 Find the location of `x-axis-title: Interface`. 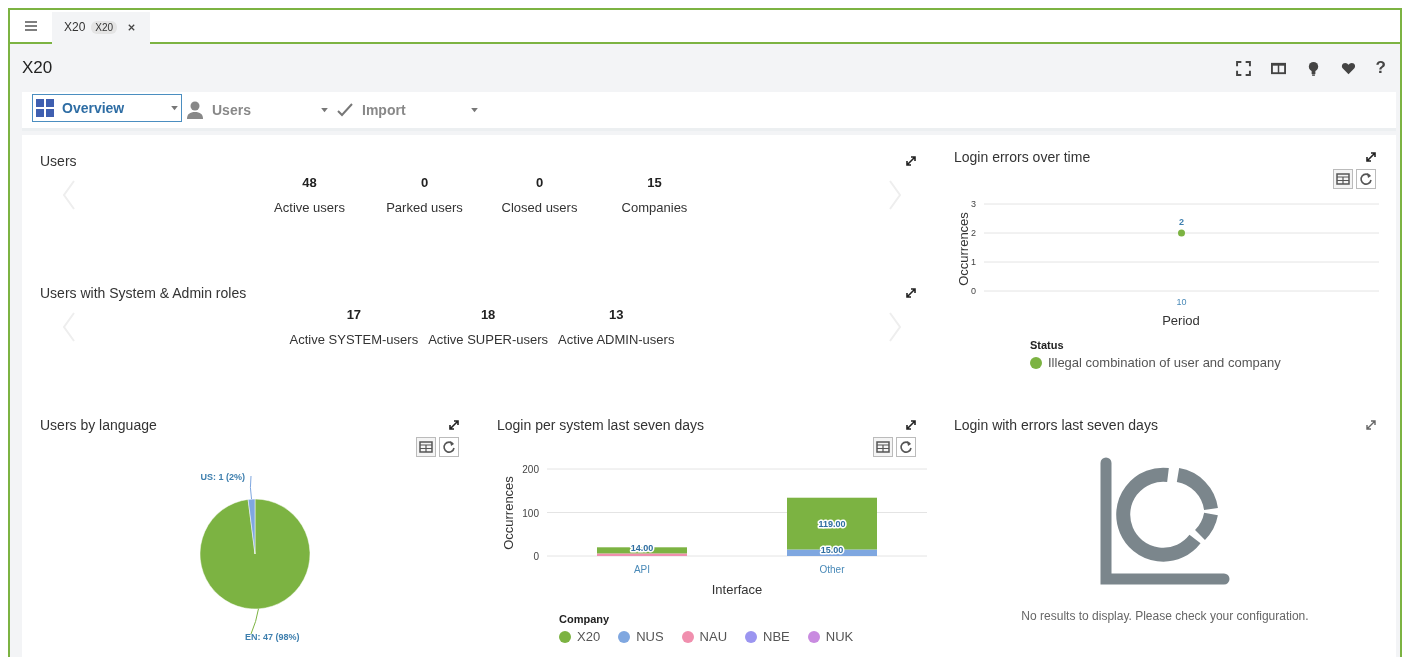

x-axis-title: Interface is located at coordinates (737, 589).